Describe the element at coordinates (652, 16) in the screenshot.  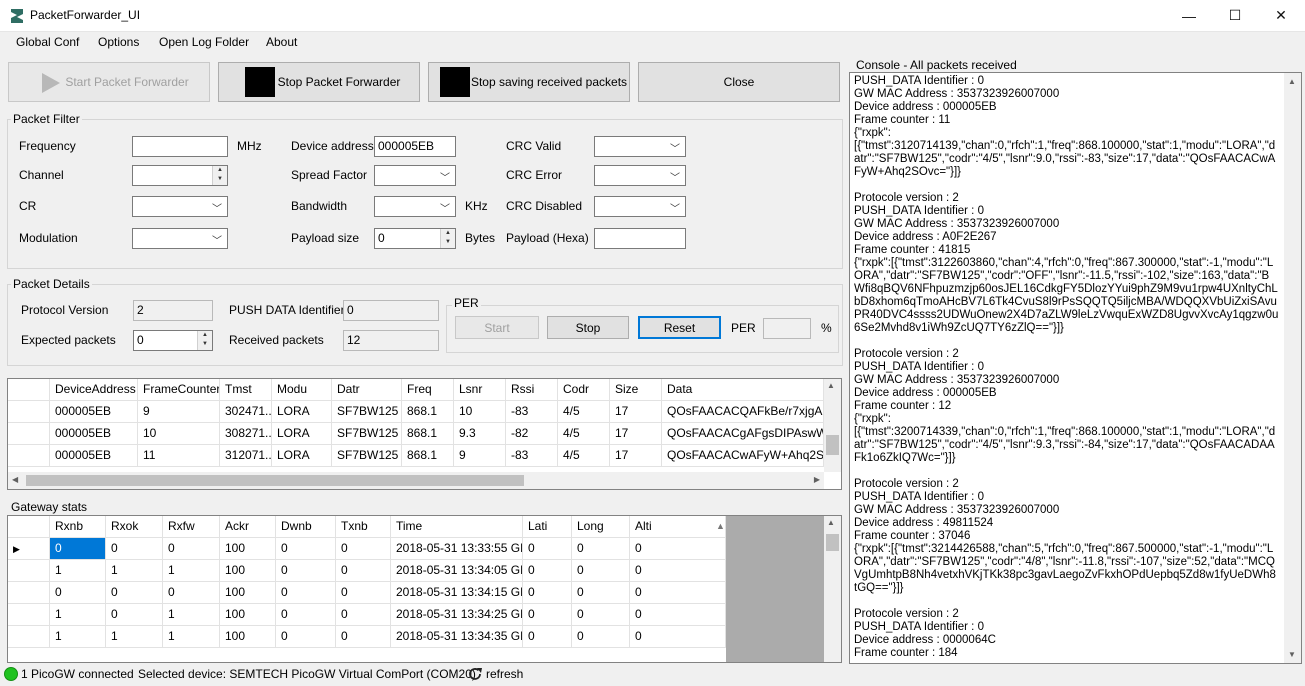
I see `title-bar: PacketForwarder_UI — ☐ ✕` at that location.